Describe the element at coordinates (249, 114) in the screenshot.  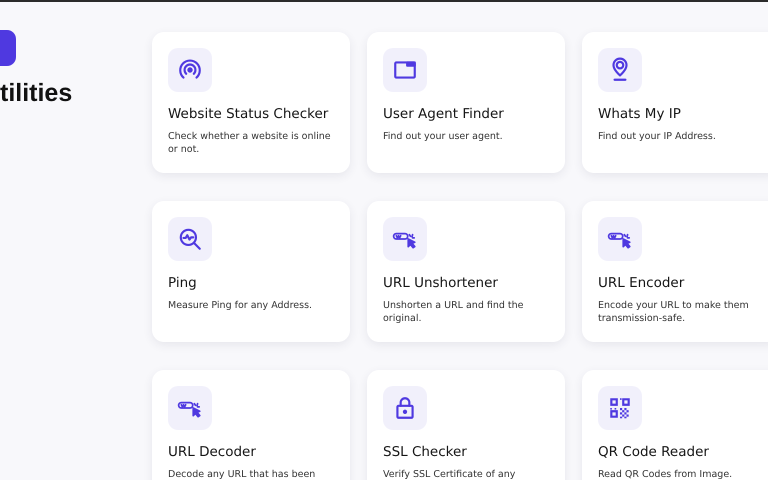
I see `tool-title: Website Status Checker` at that location.